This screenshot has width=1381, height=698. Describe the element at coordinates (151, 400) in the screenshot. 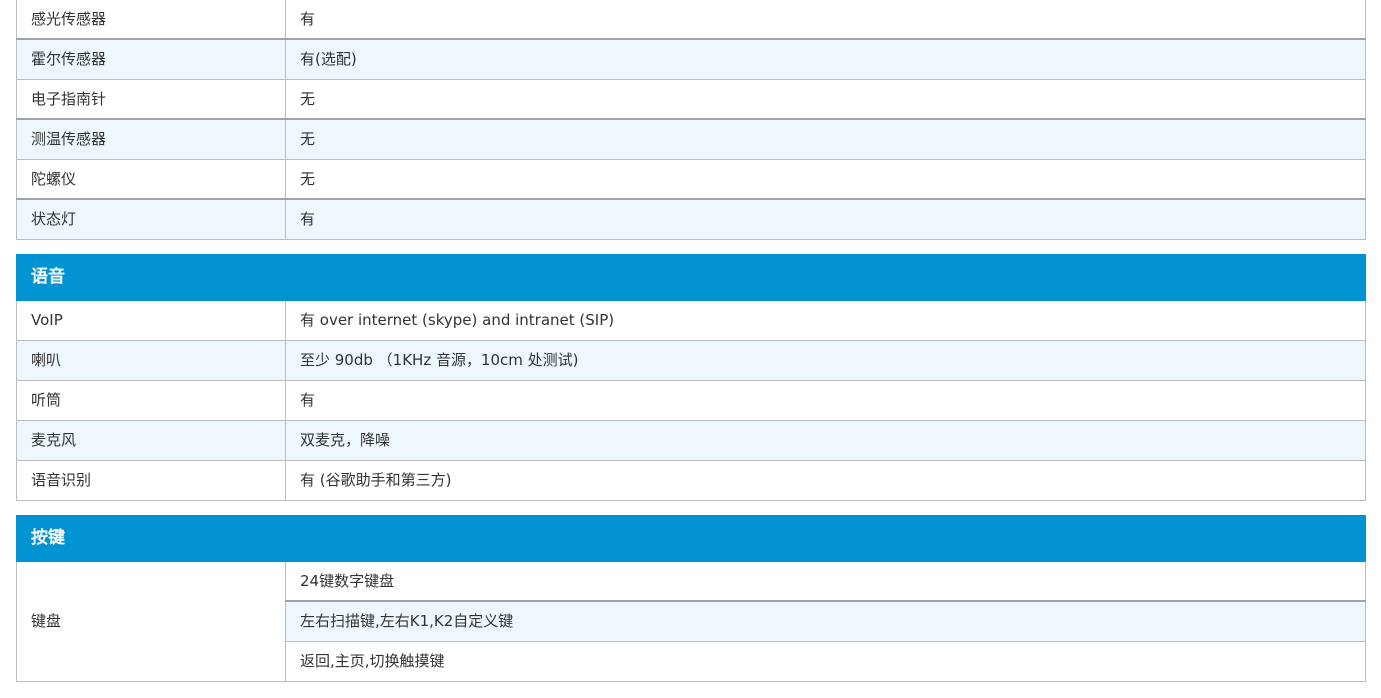

I see `spec-label: 听筒` at that location.